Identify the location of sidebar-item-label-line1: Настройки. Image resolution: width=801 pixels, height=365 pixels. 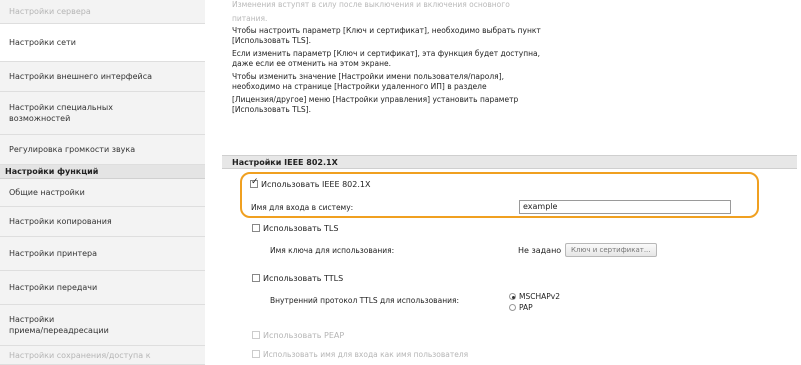
(32, 319).